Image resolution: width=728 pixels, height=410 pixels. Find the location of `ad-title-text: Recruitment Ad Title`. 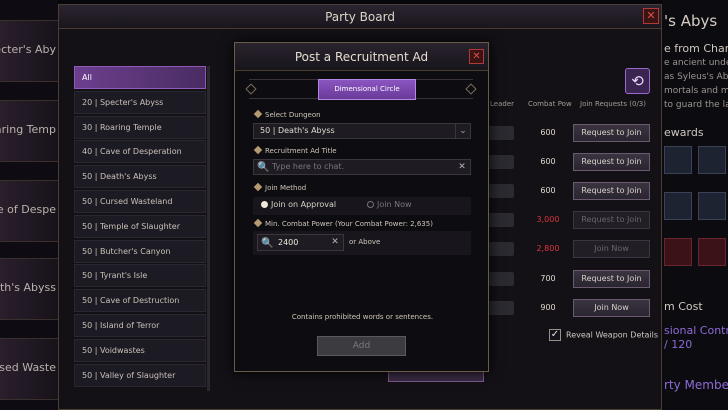

ad-title-text: Recruitment Ad Title is located at coordinates (301, 151).